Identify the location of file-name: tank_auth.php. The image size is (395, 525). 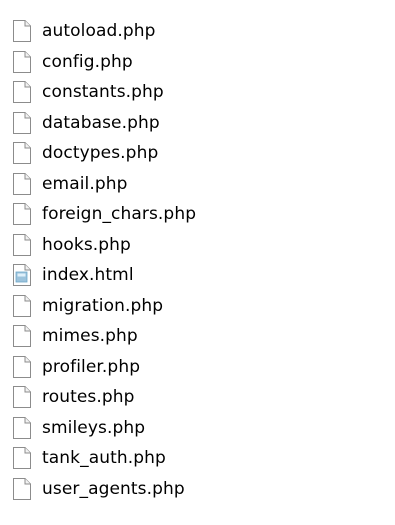
(104, 458).